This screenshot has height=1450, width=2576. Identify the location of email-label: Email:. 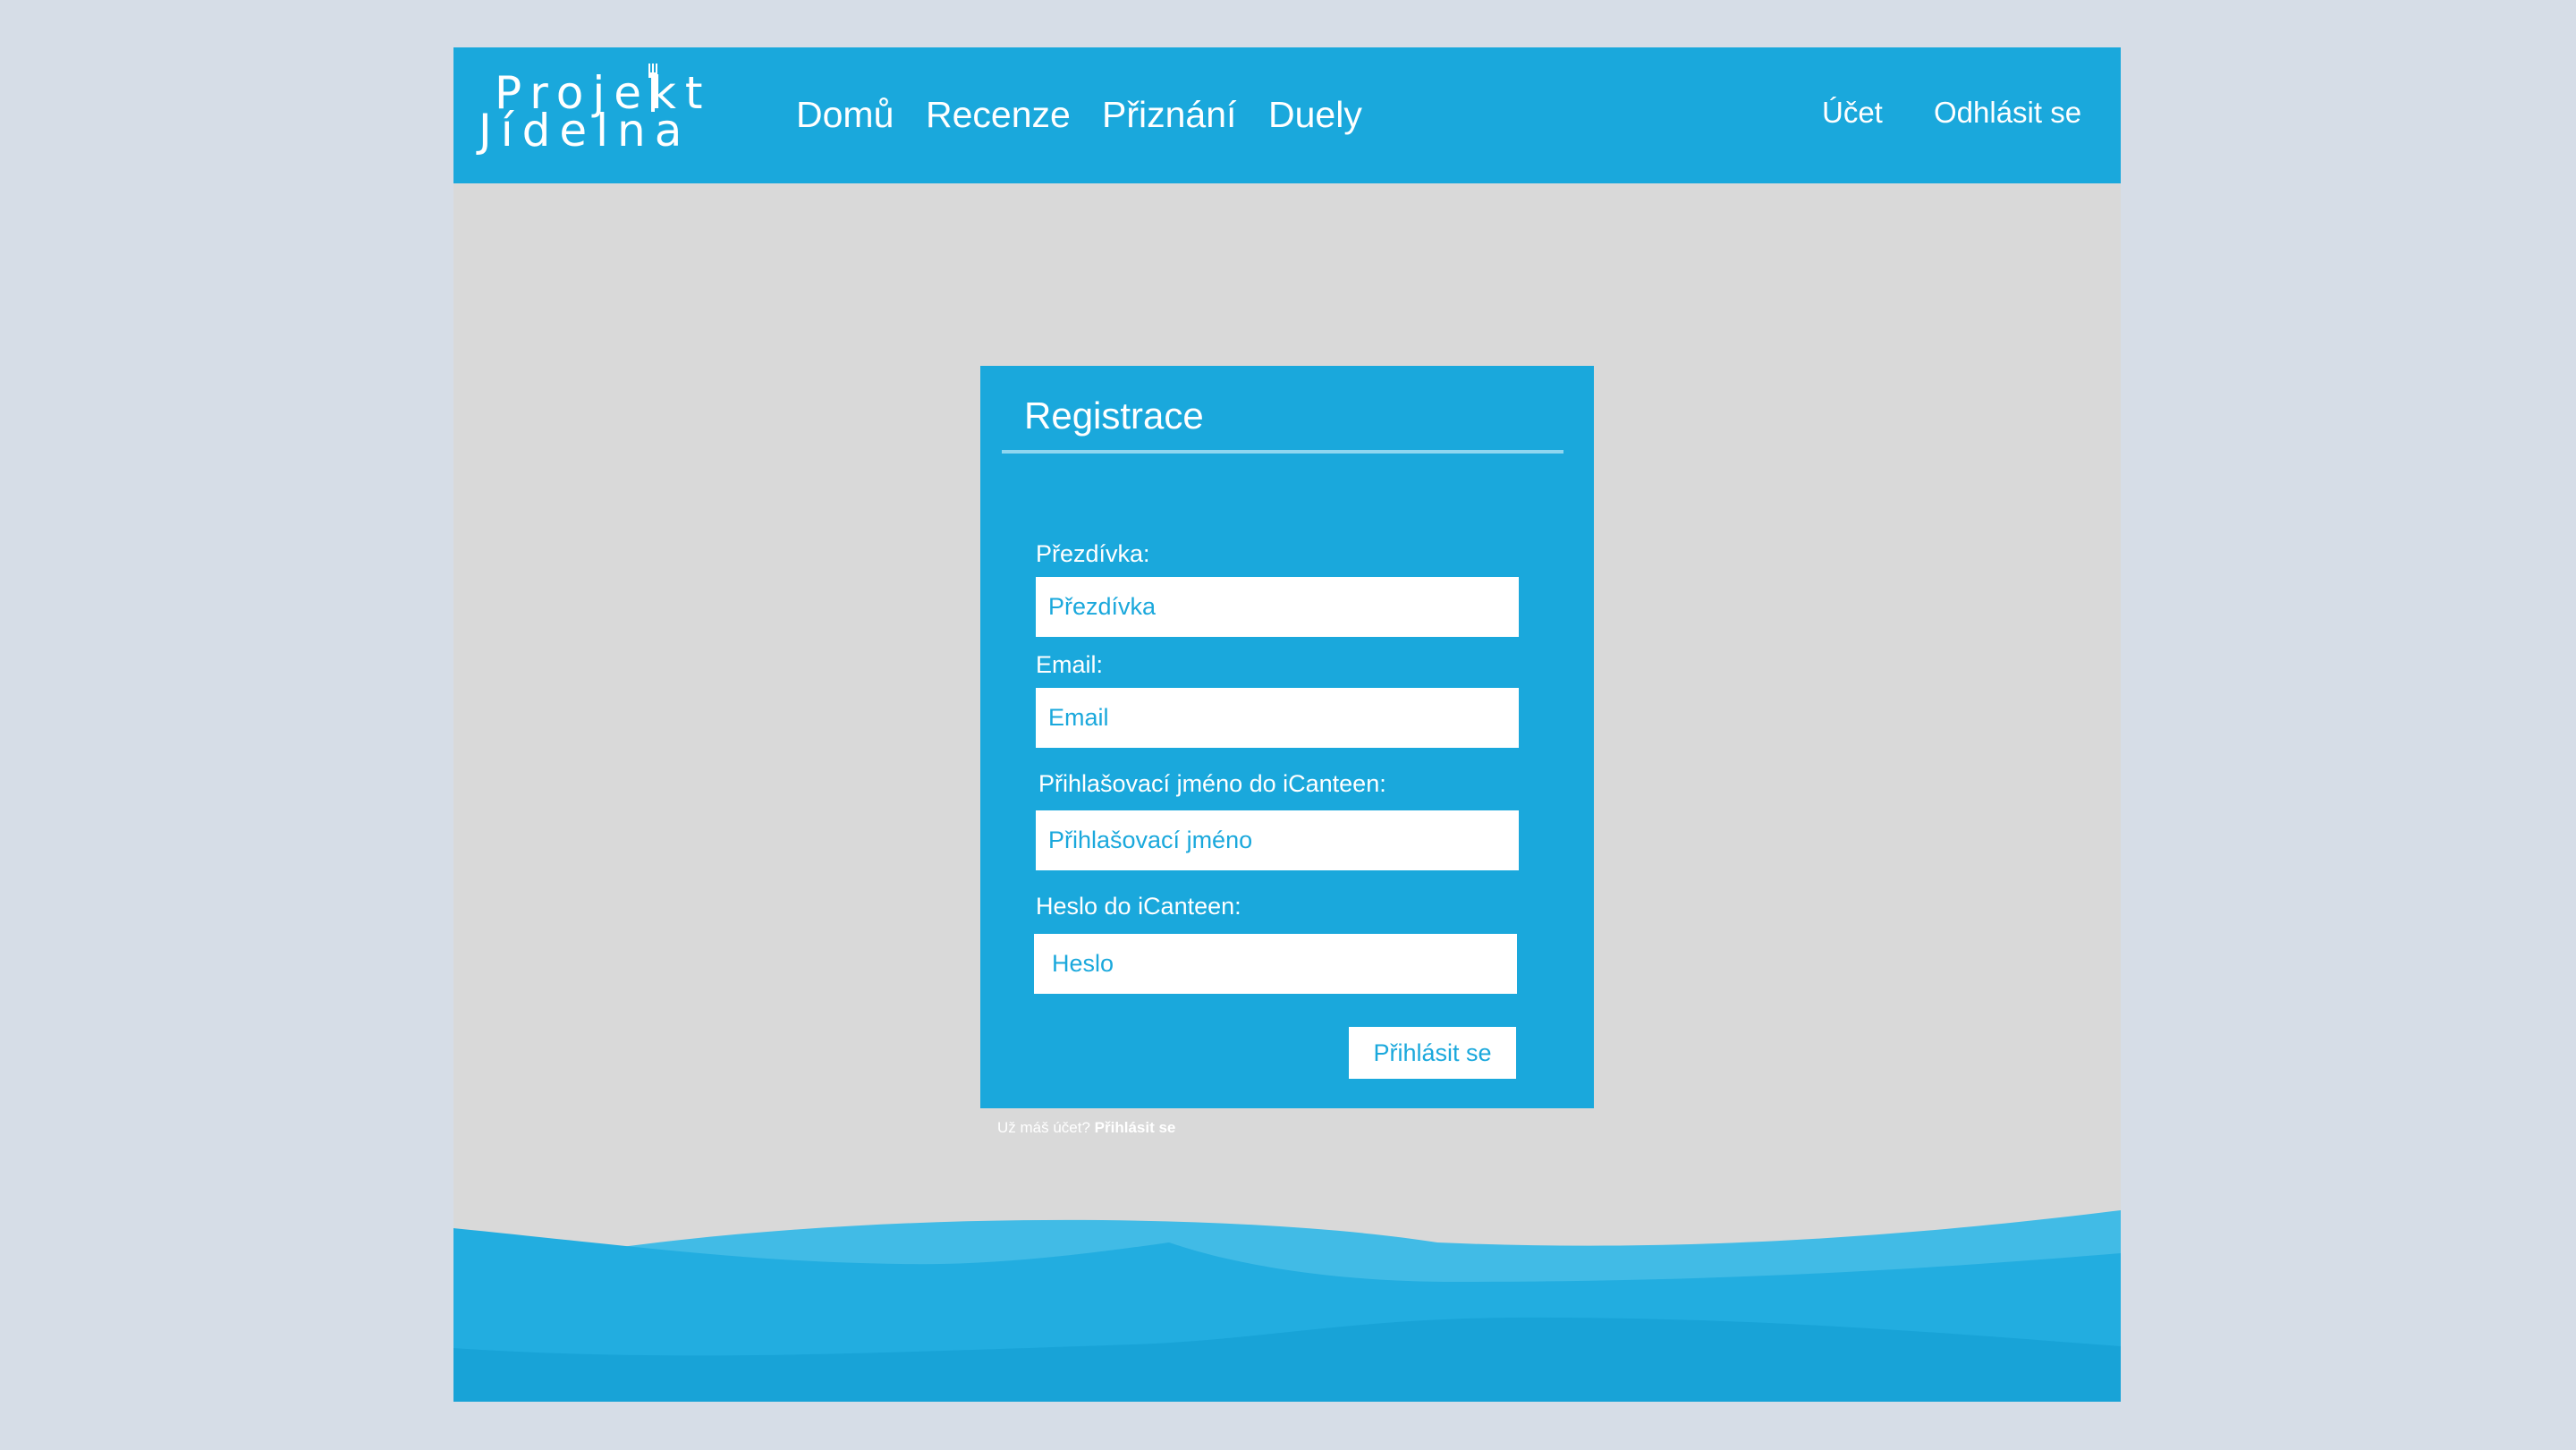
(1070, 665).